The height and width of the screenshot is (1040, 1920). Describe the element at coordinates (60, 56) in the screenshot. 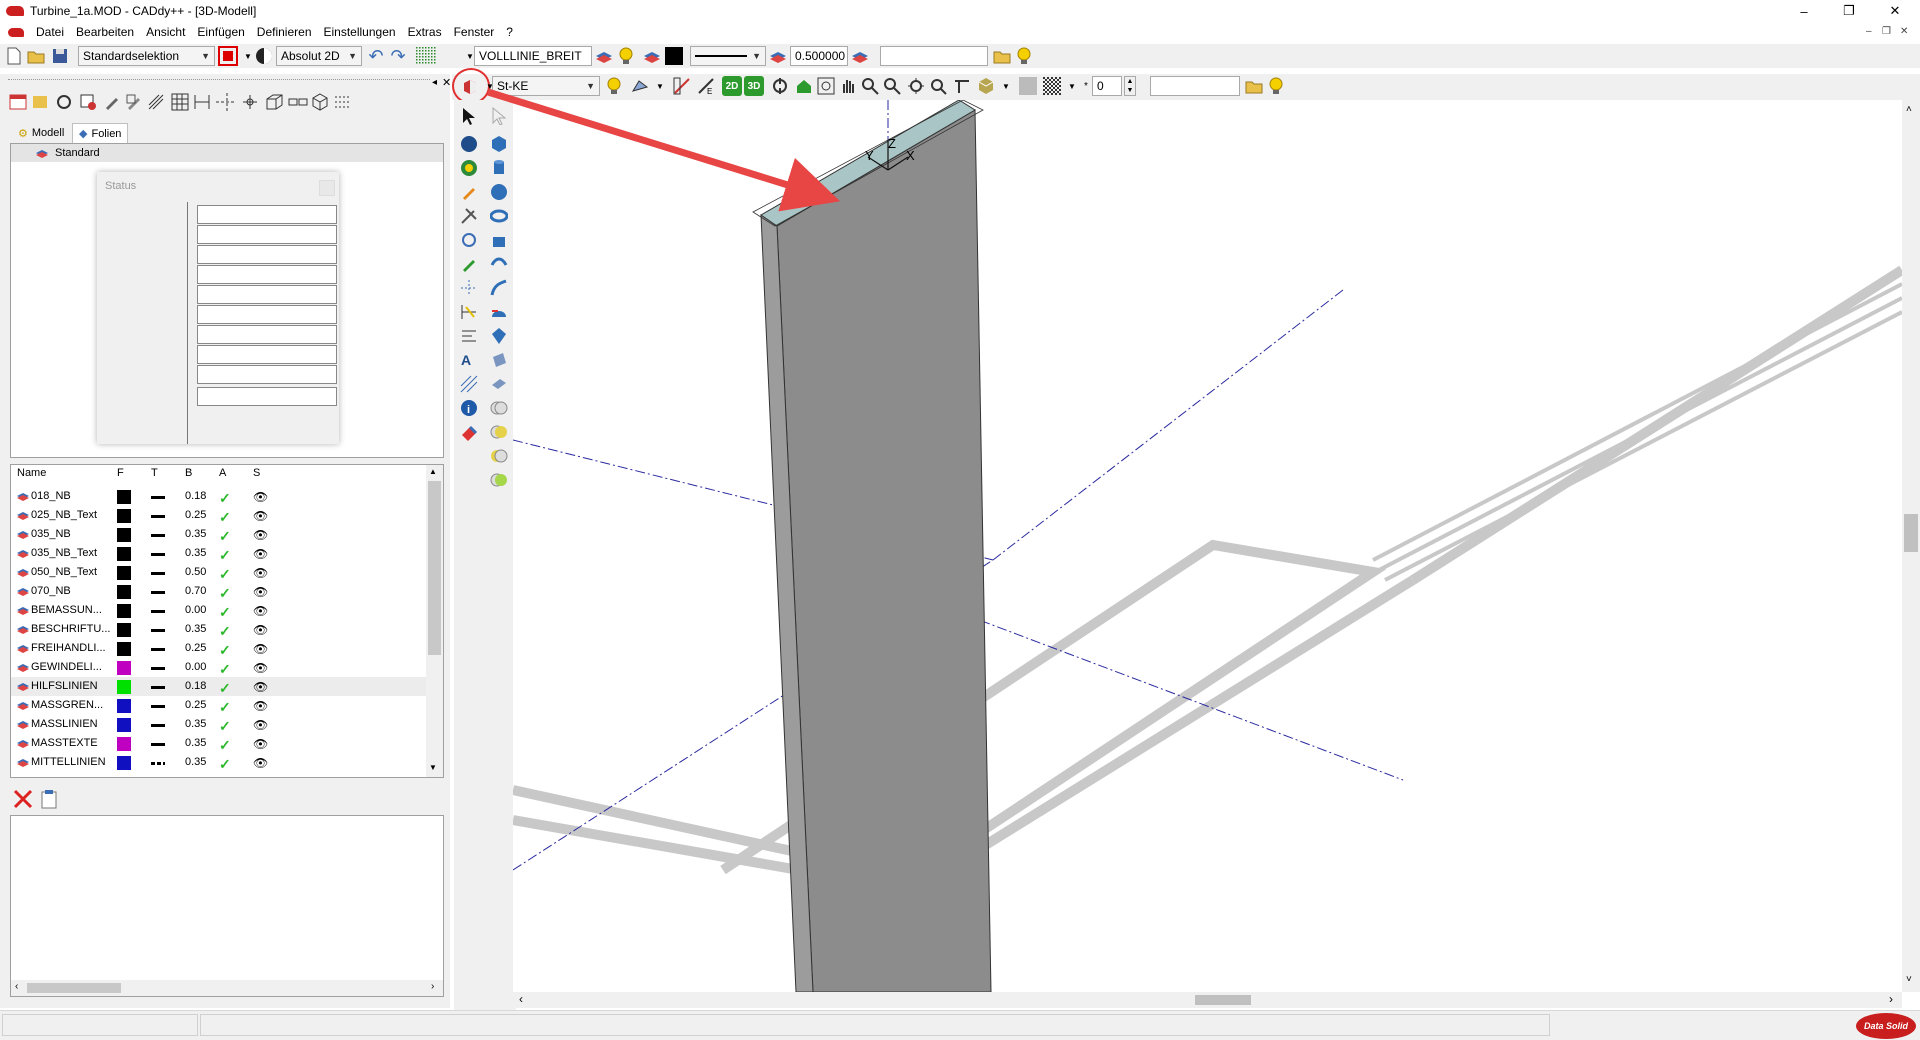

I see `save-icon` at that location.